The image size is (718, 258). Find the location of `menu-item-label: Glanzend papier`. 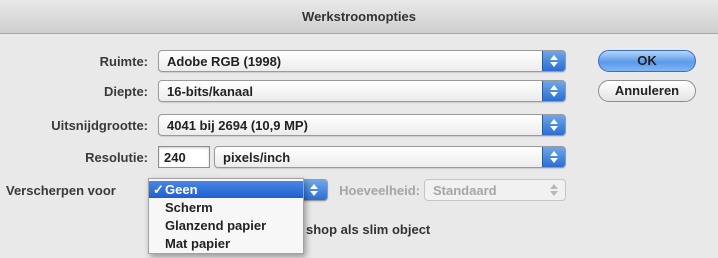

menu-item-label: Glanzend papier is located at coordinates (216, 225).